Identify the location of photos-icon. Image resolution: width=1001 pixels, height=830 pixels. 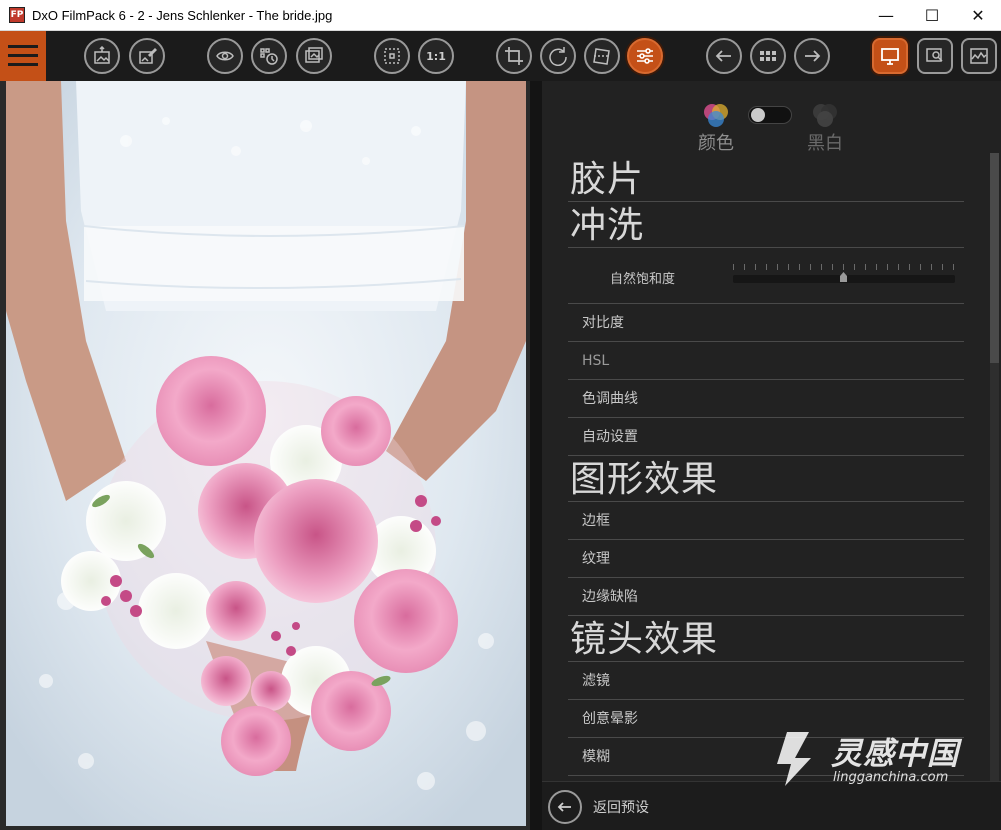
(314, 55).